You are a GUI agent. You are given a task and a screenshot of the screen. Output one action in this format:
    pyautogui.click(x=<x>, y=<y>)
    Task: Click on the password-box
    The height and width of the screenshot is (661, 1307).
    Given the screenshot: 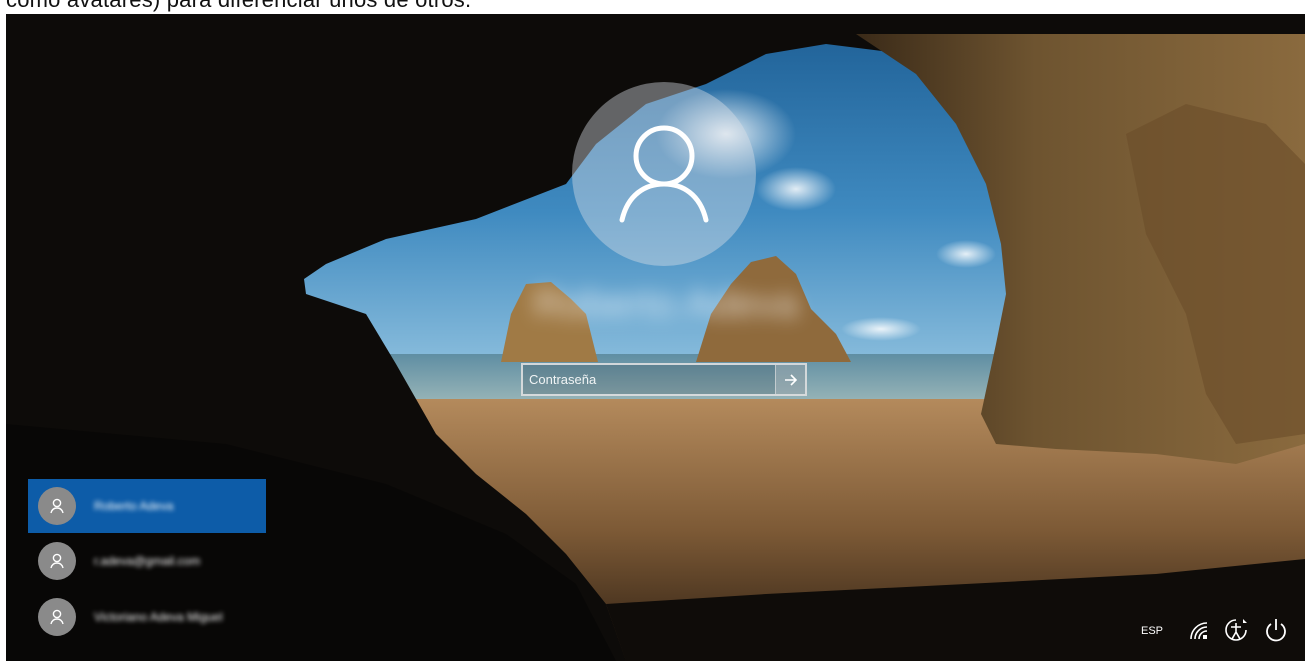 What is the action you would take?
    pyautogui.click(x=664, y=379)
    